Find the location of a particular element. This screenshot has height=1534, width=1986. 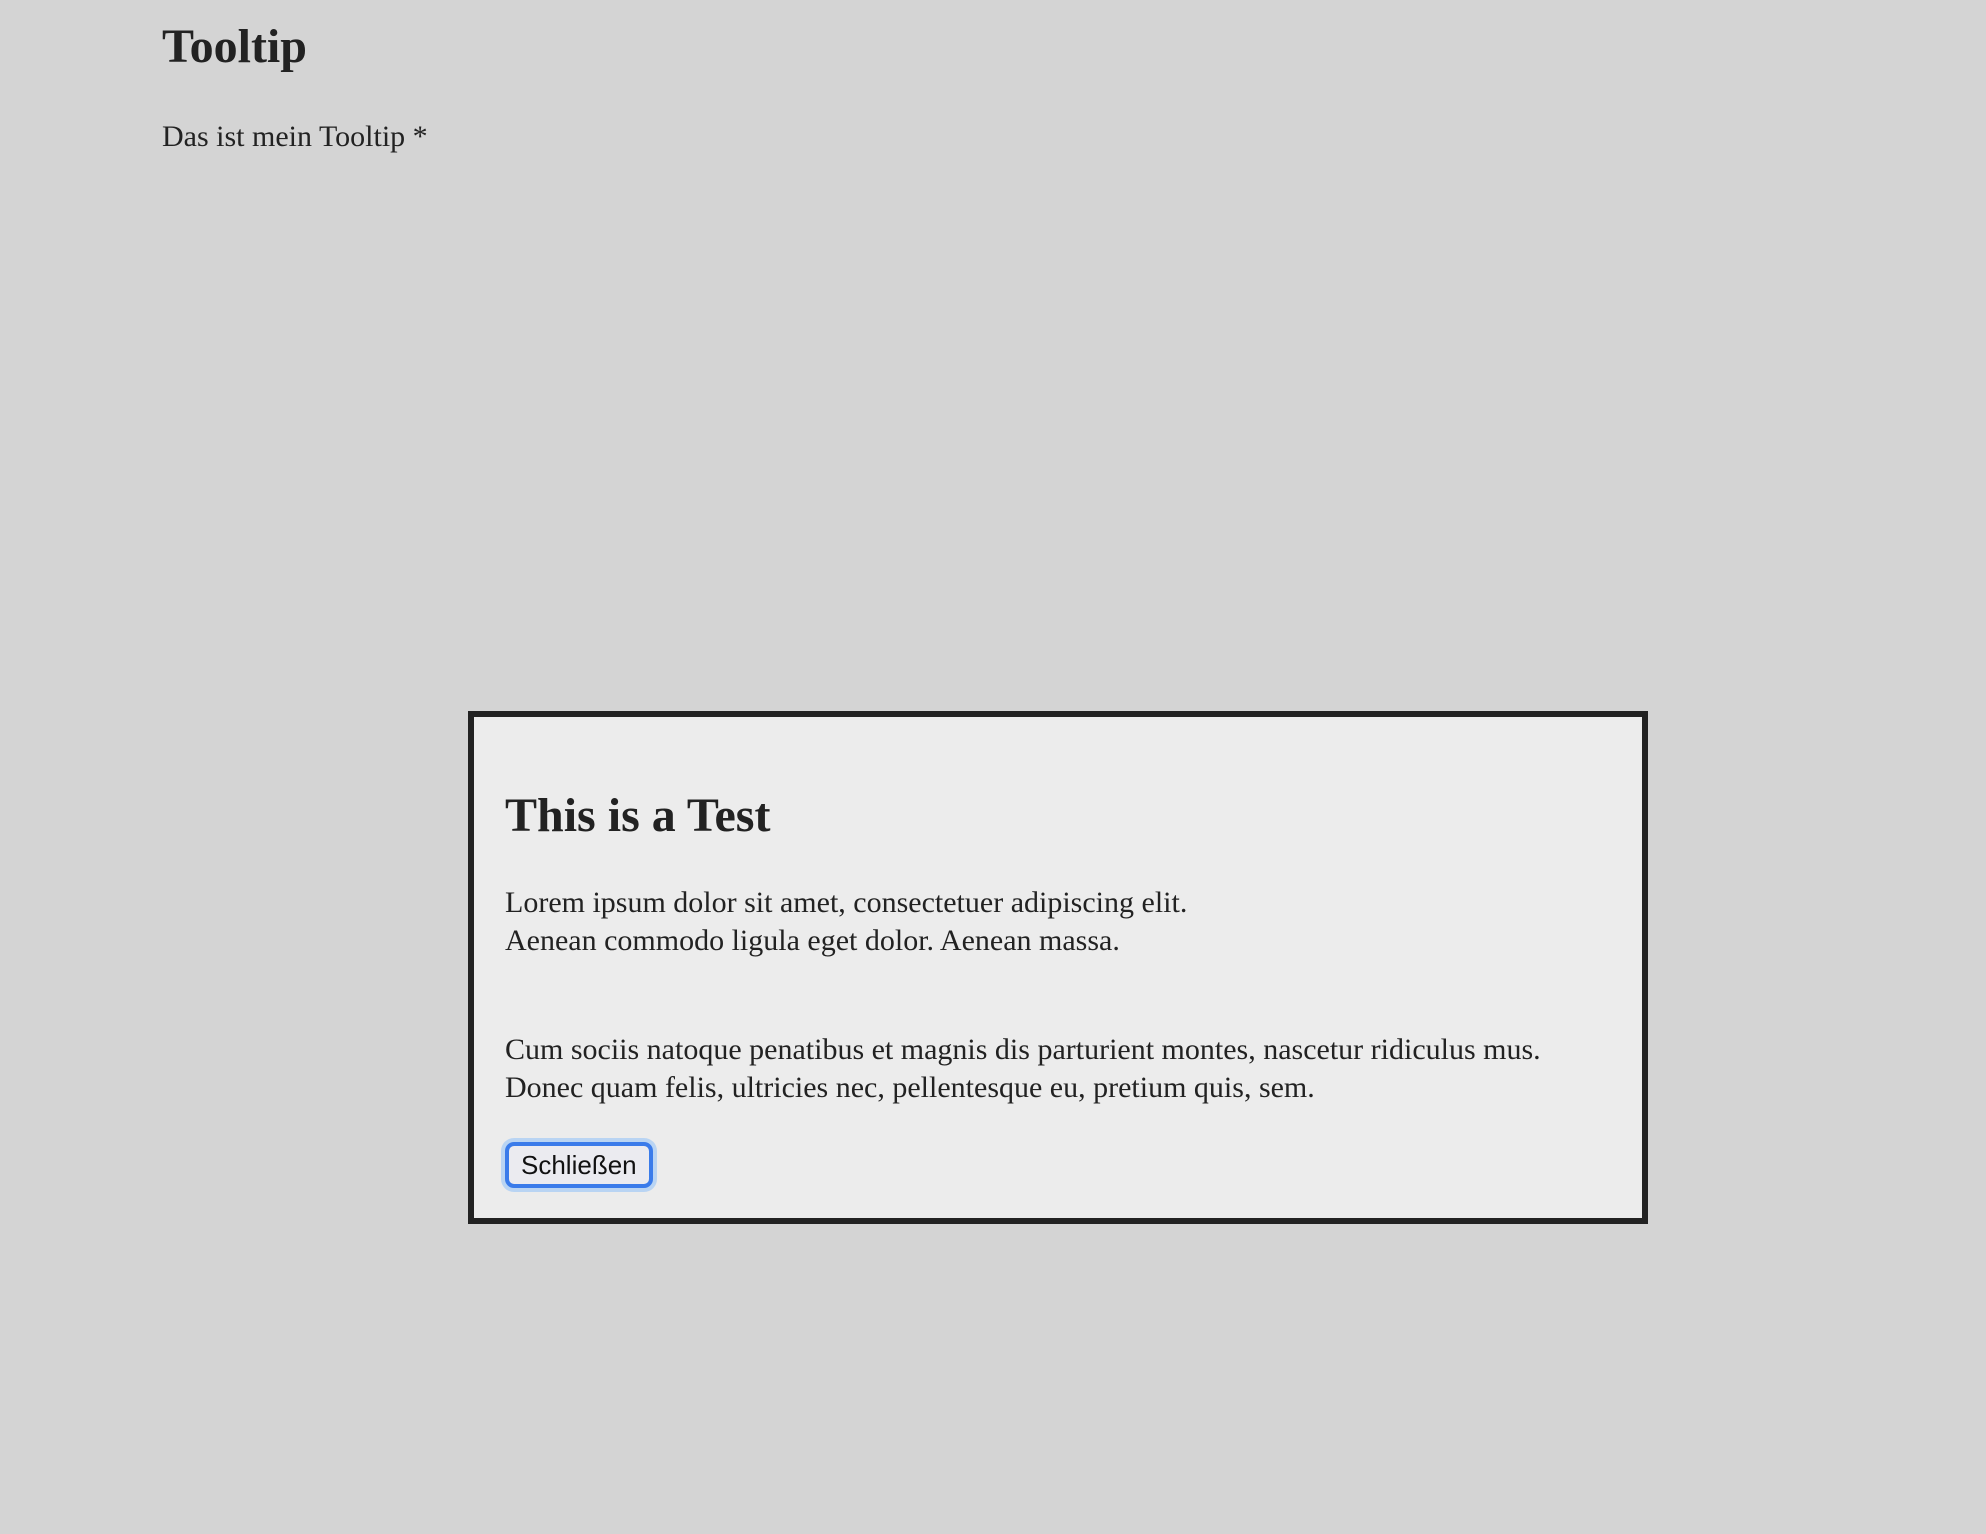

dialog-heading: This is a Test is located at coordinates (638, 815).